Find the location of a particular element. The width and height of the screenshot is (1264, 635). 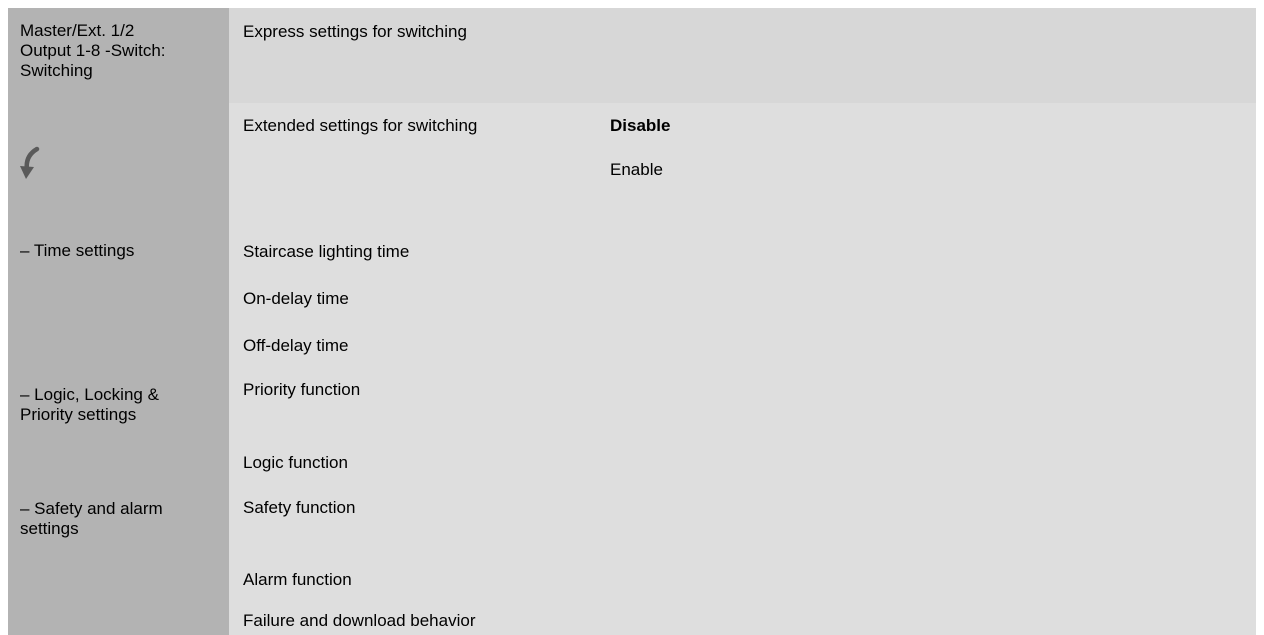

sidebar-header-line-2: Output 1-8 -Switch: is located at coordinates (93, 50).